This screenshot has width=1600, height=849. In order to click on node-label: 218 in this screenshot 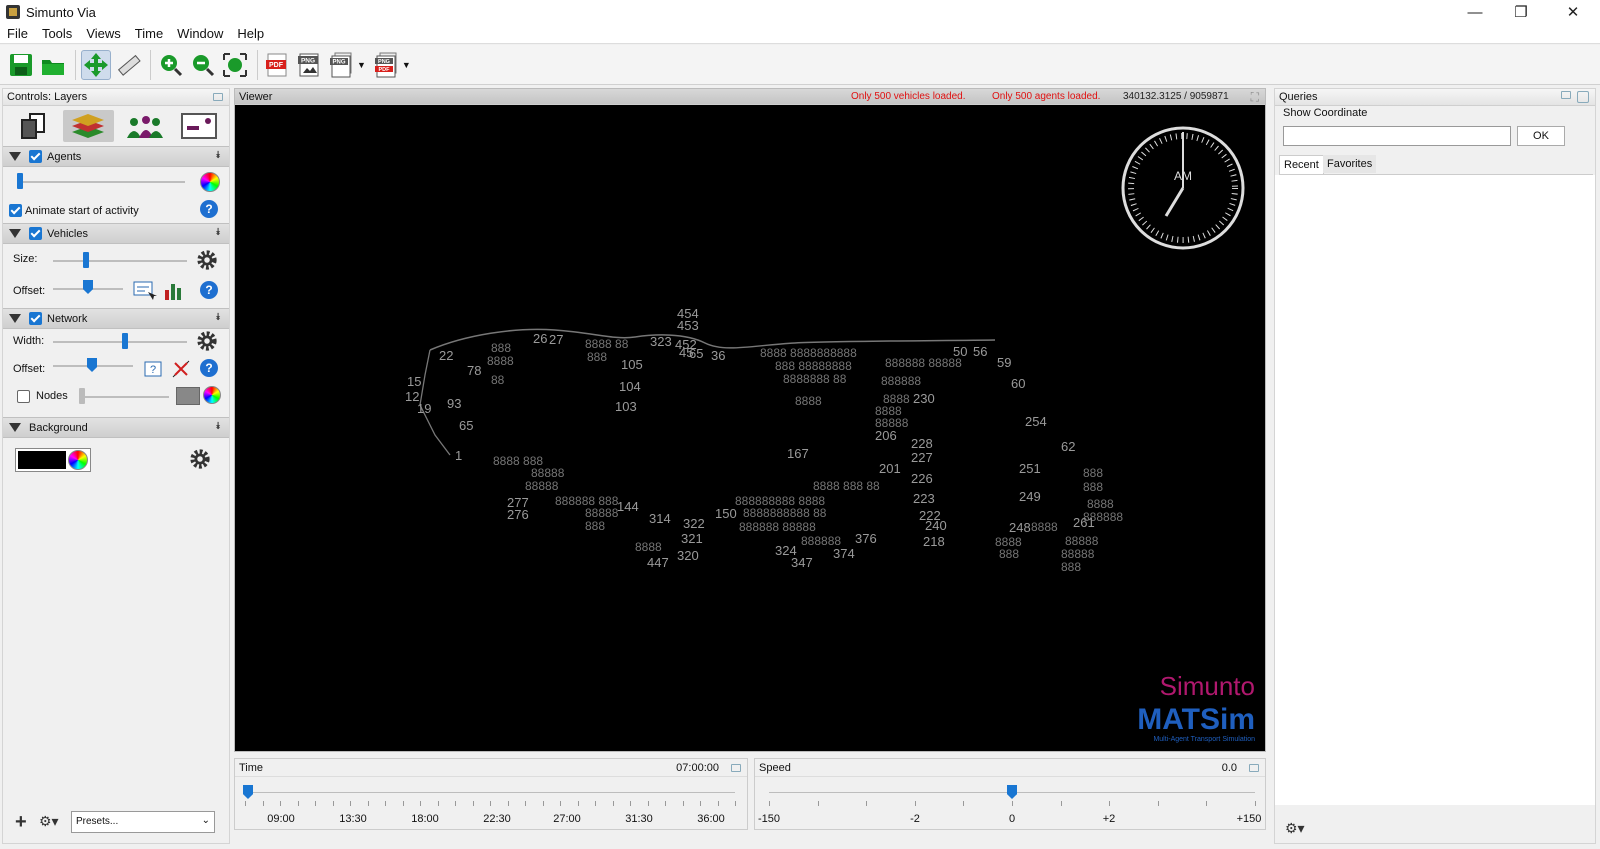, I will do `click(934, 541)`.